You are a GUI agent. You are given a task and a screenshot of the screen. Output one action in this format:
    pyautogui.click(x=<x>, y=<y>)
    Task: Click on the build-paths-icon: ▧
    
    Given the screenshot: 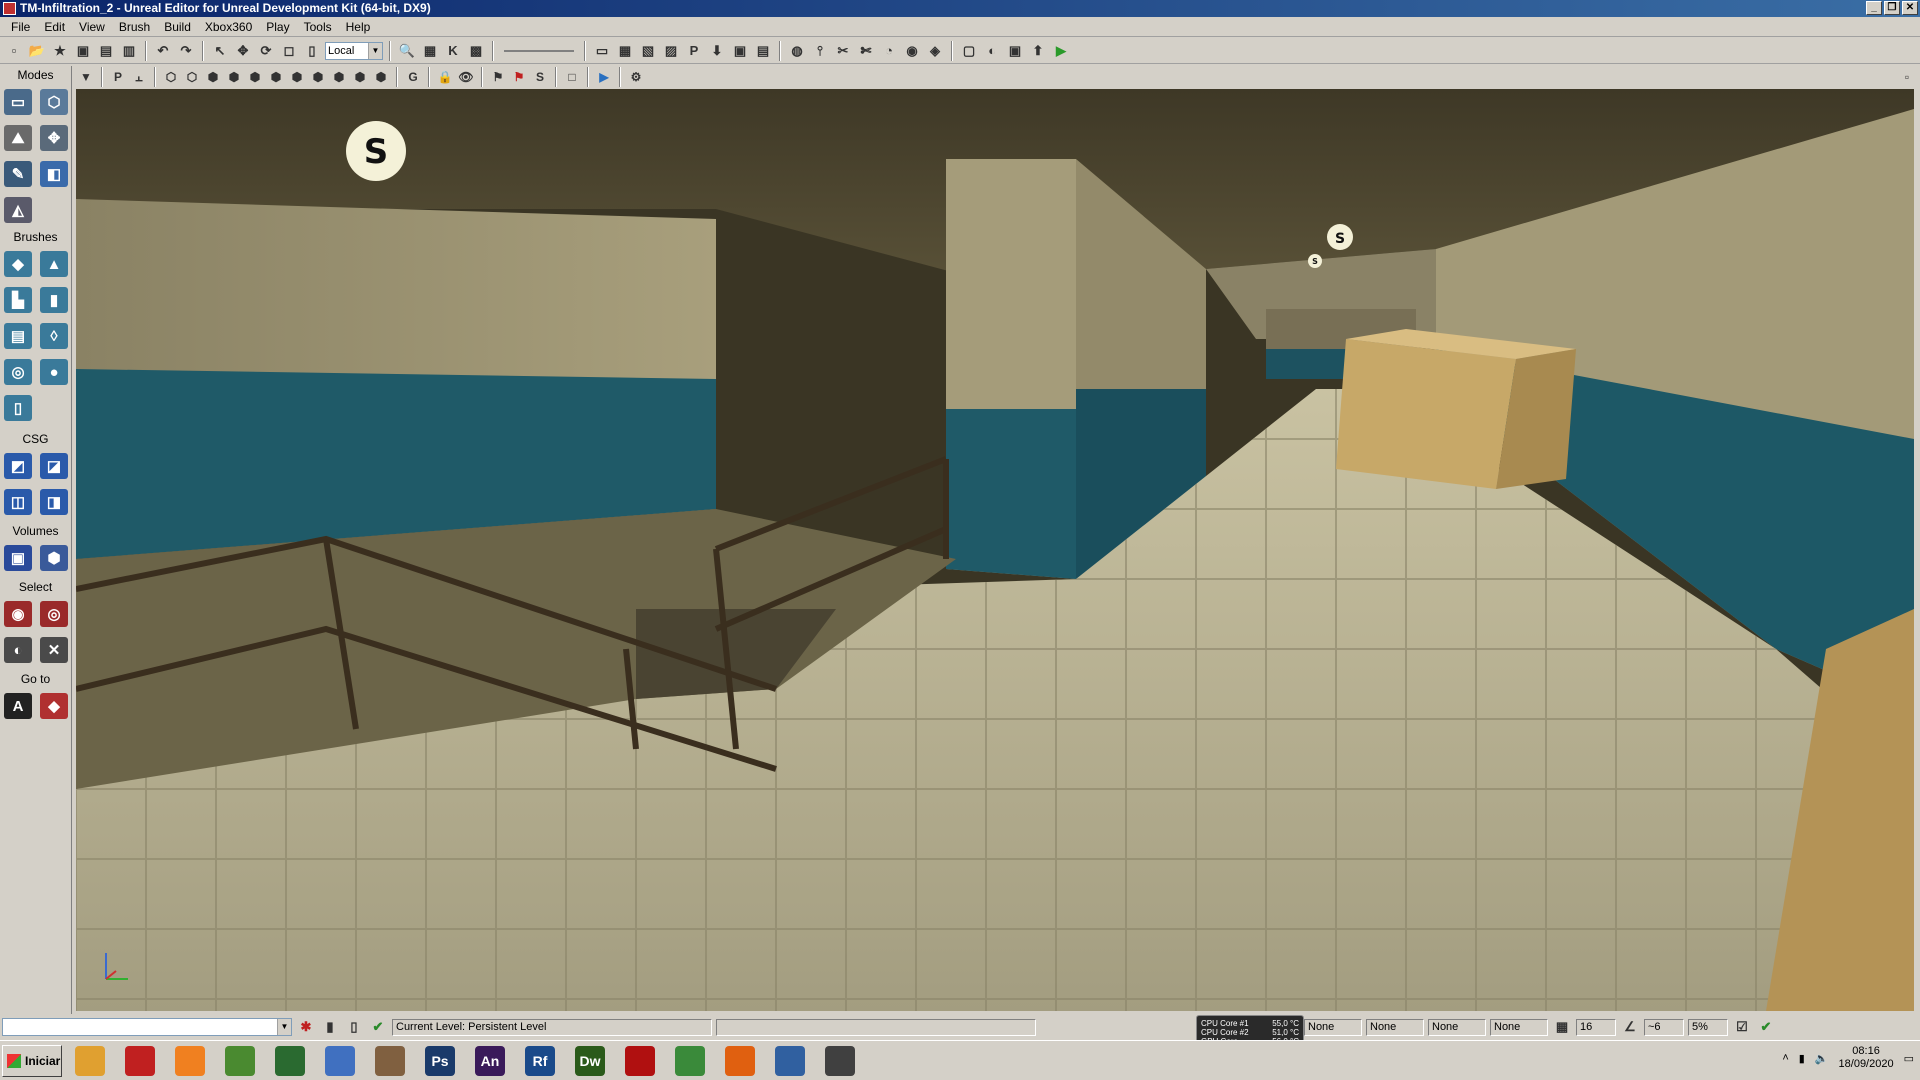 What is the action you would take?
    pyautogui.click(x=648, y=51)
    